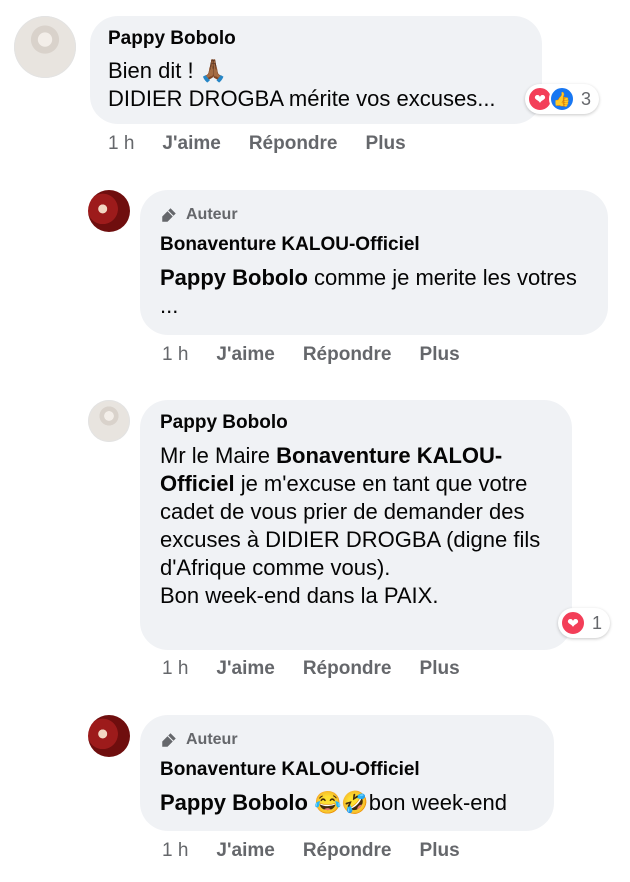  I want to click on like-reaction-icon: 👍, so click(562, 99).